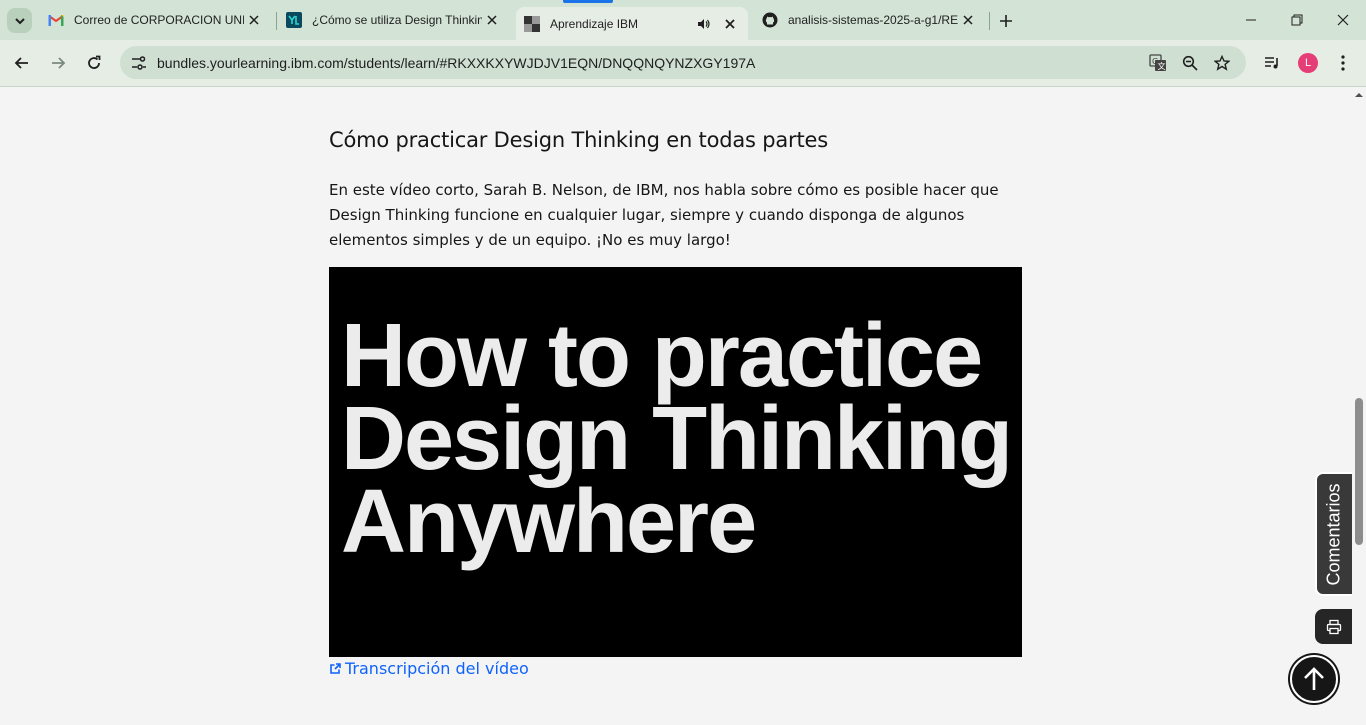 This screenshot has width=1366, height=725. I want to click on reload-icon, so click(94, 62).